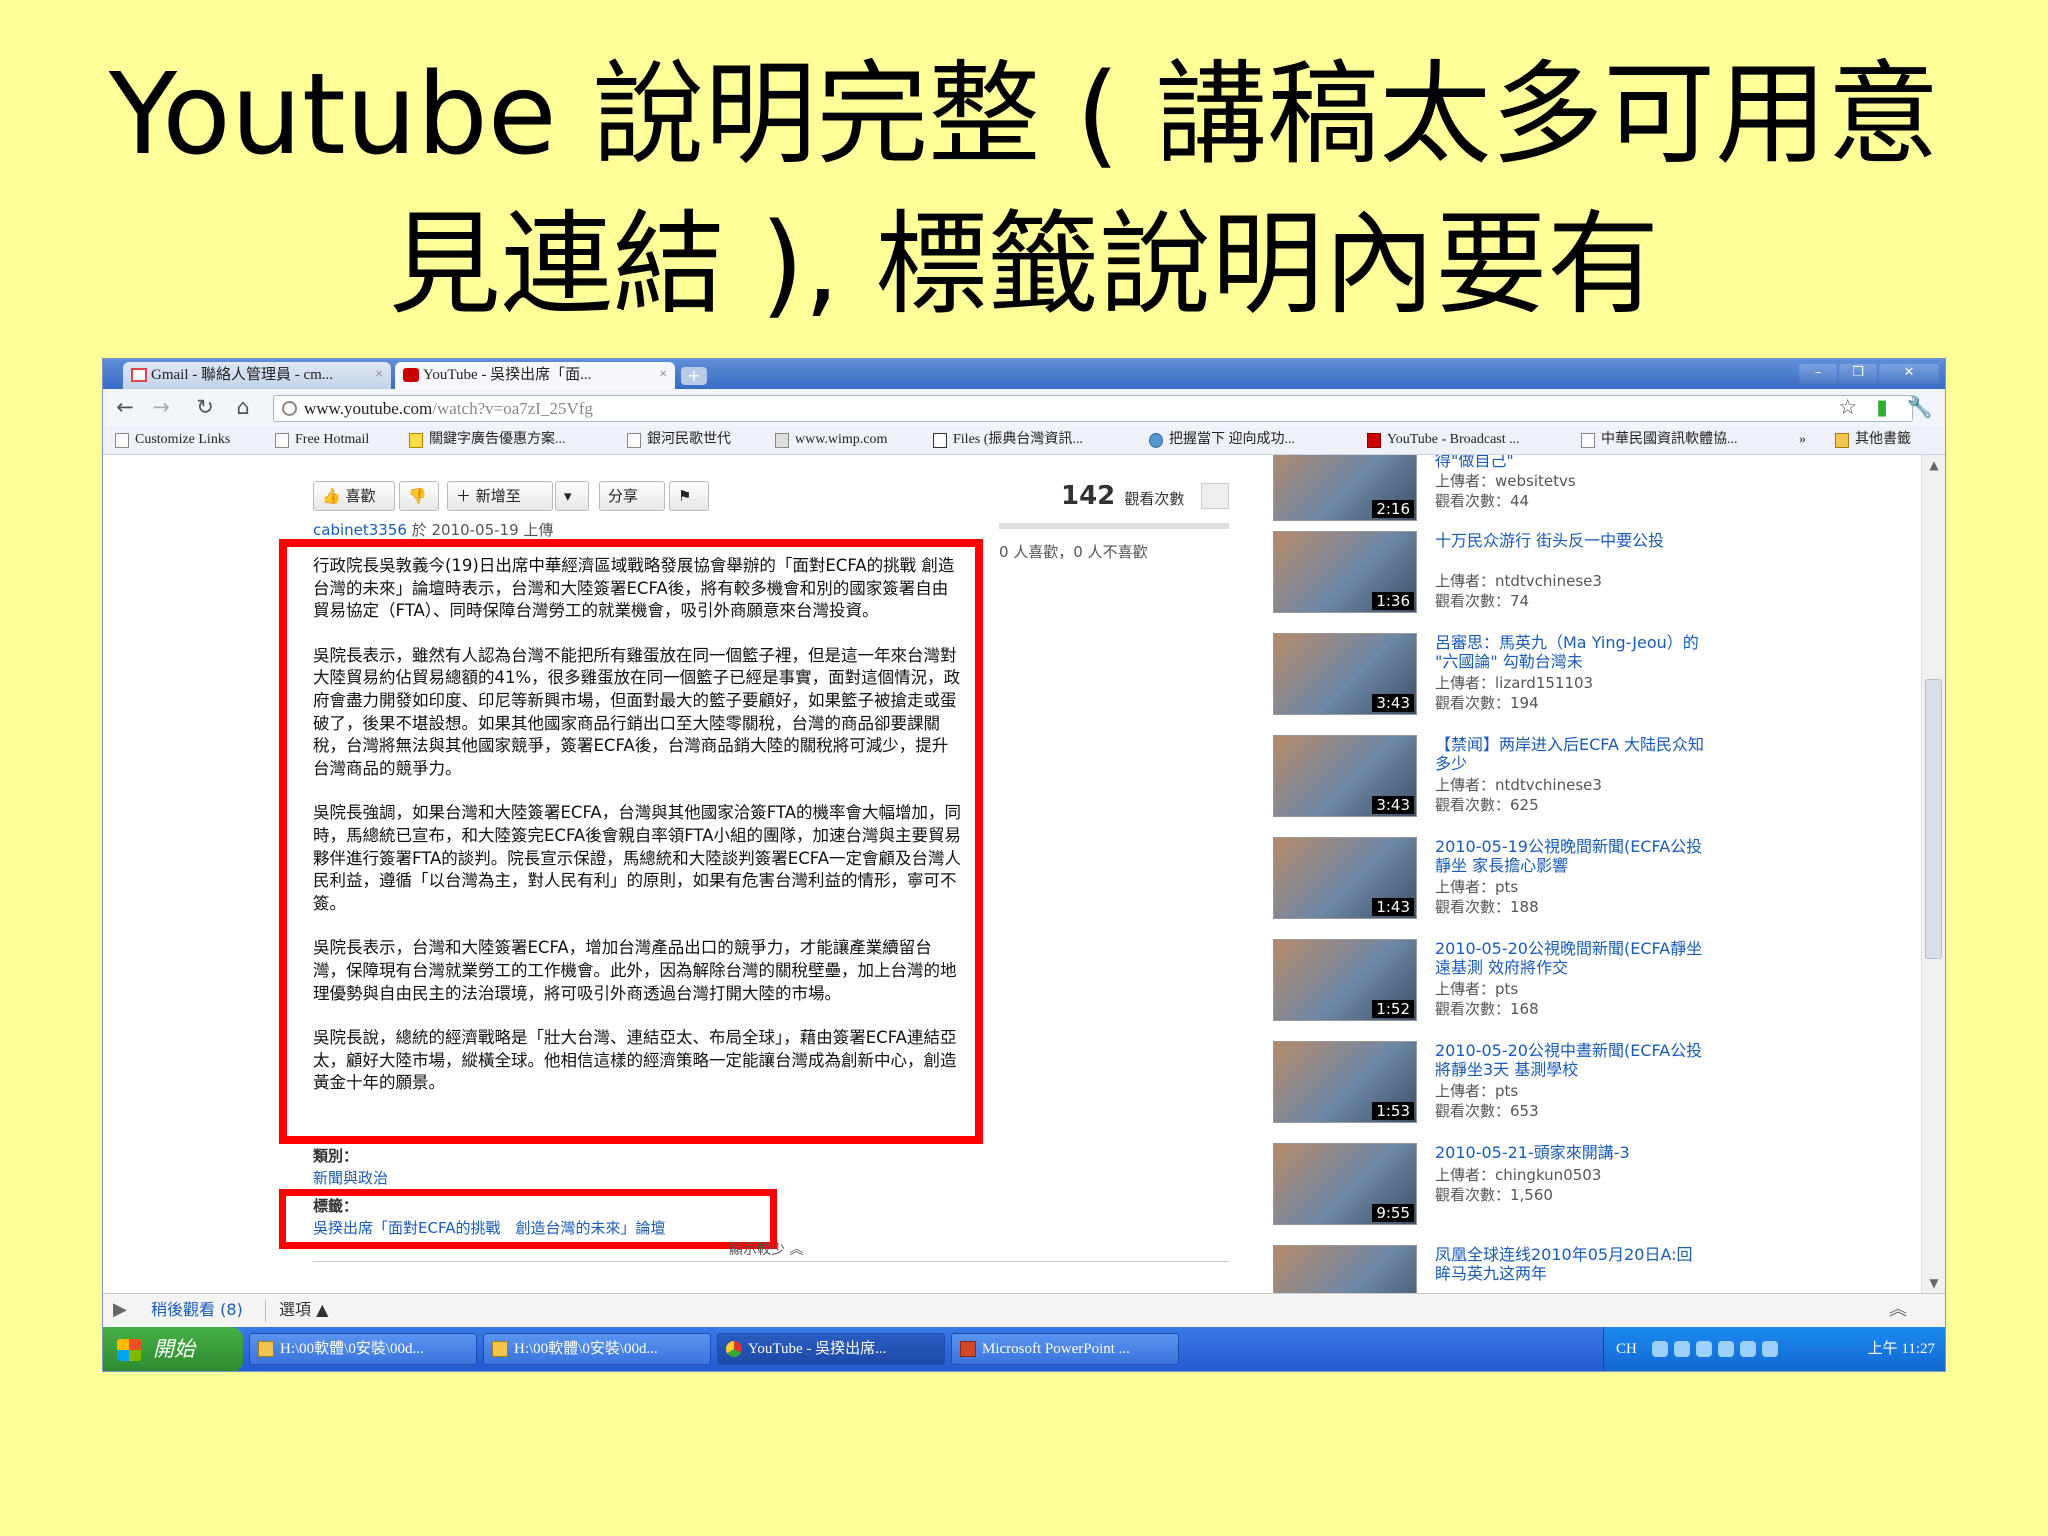 This screenshot has height=1536, width=2048. I want to click on add-to-dropdown: ▾, so click(572, 496).